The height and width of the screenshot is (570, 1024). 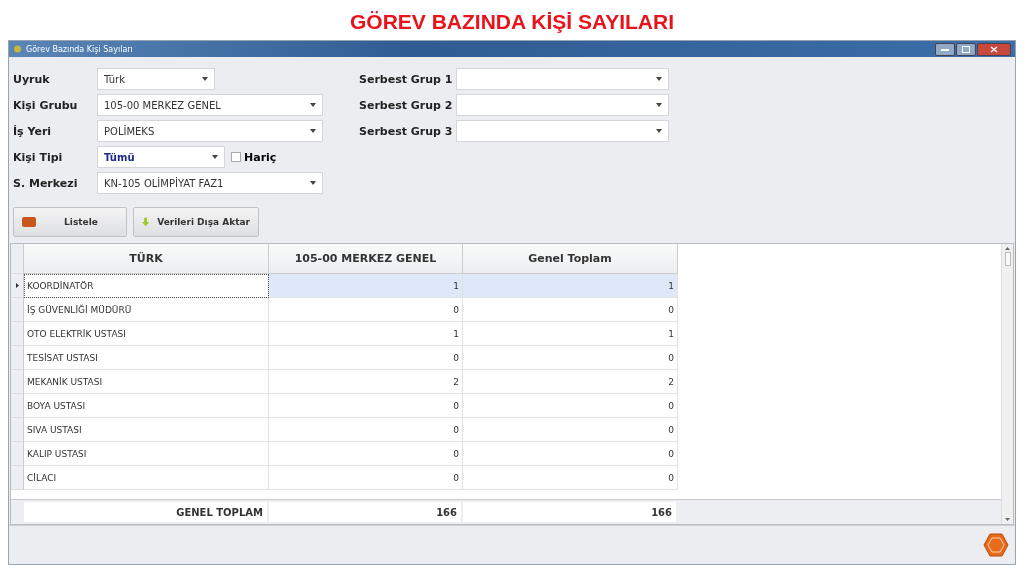 What do you see at coordinates (196, 222) in the screenshot?
I see `export-button: Verileri Dışa Aktar` at bounding box center [196, 222].